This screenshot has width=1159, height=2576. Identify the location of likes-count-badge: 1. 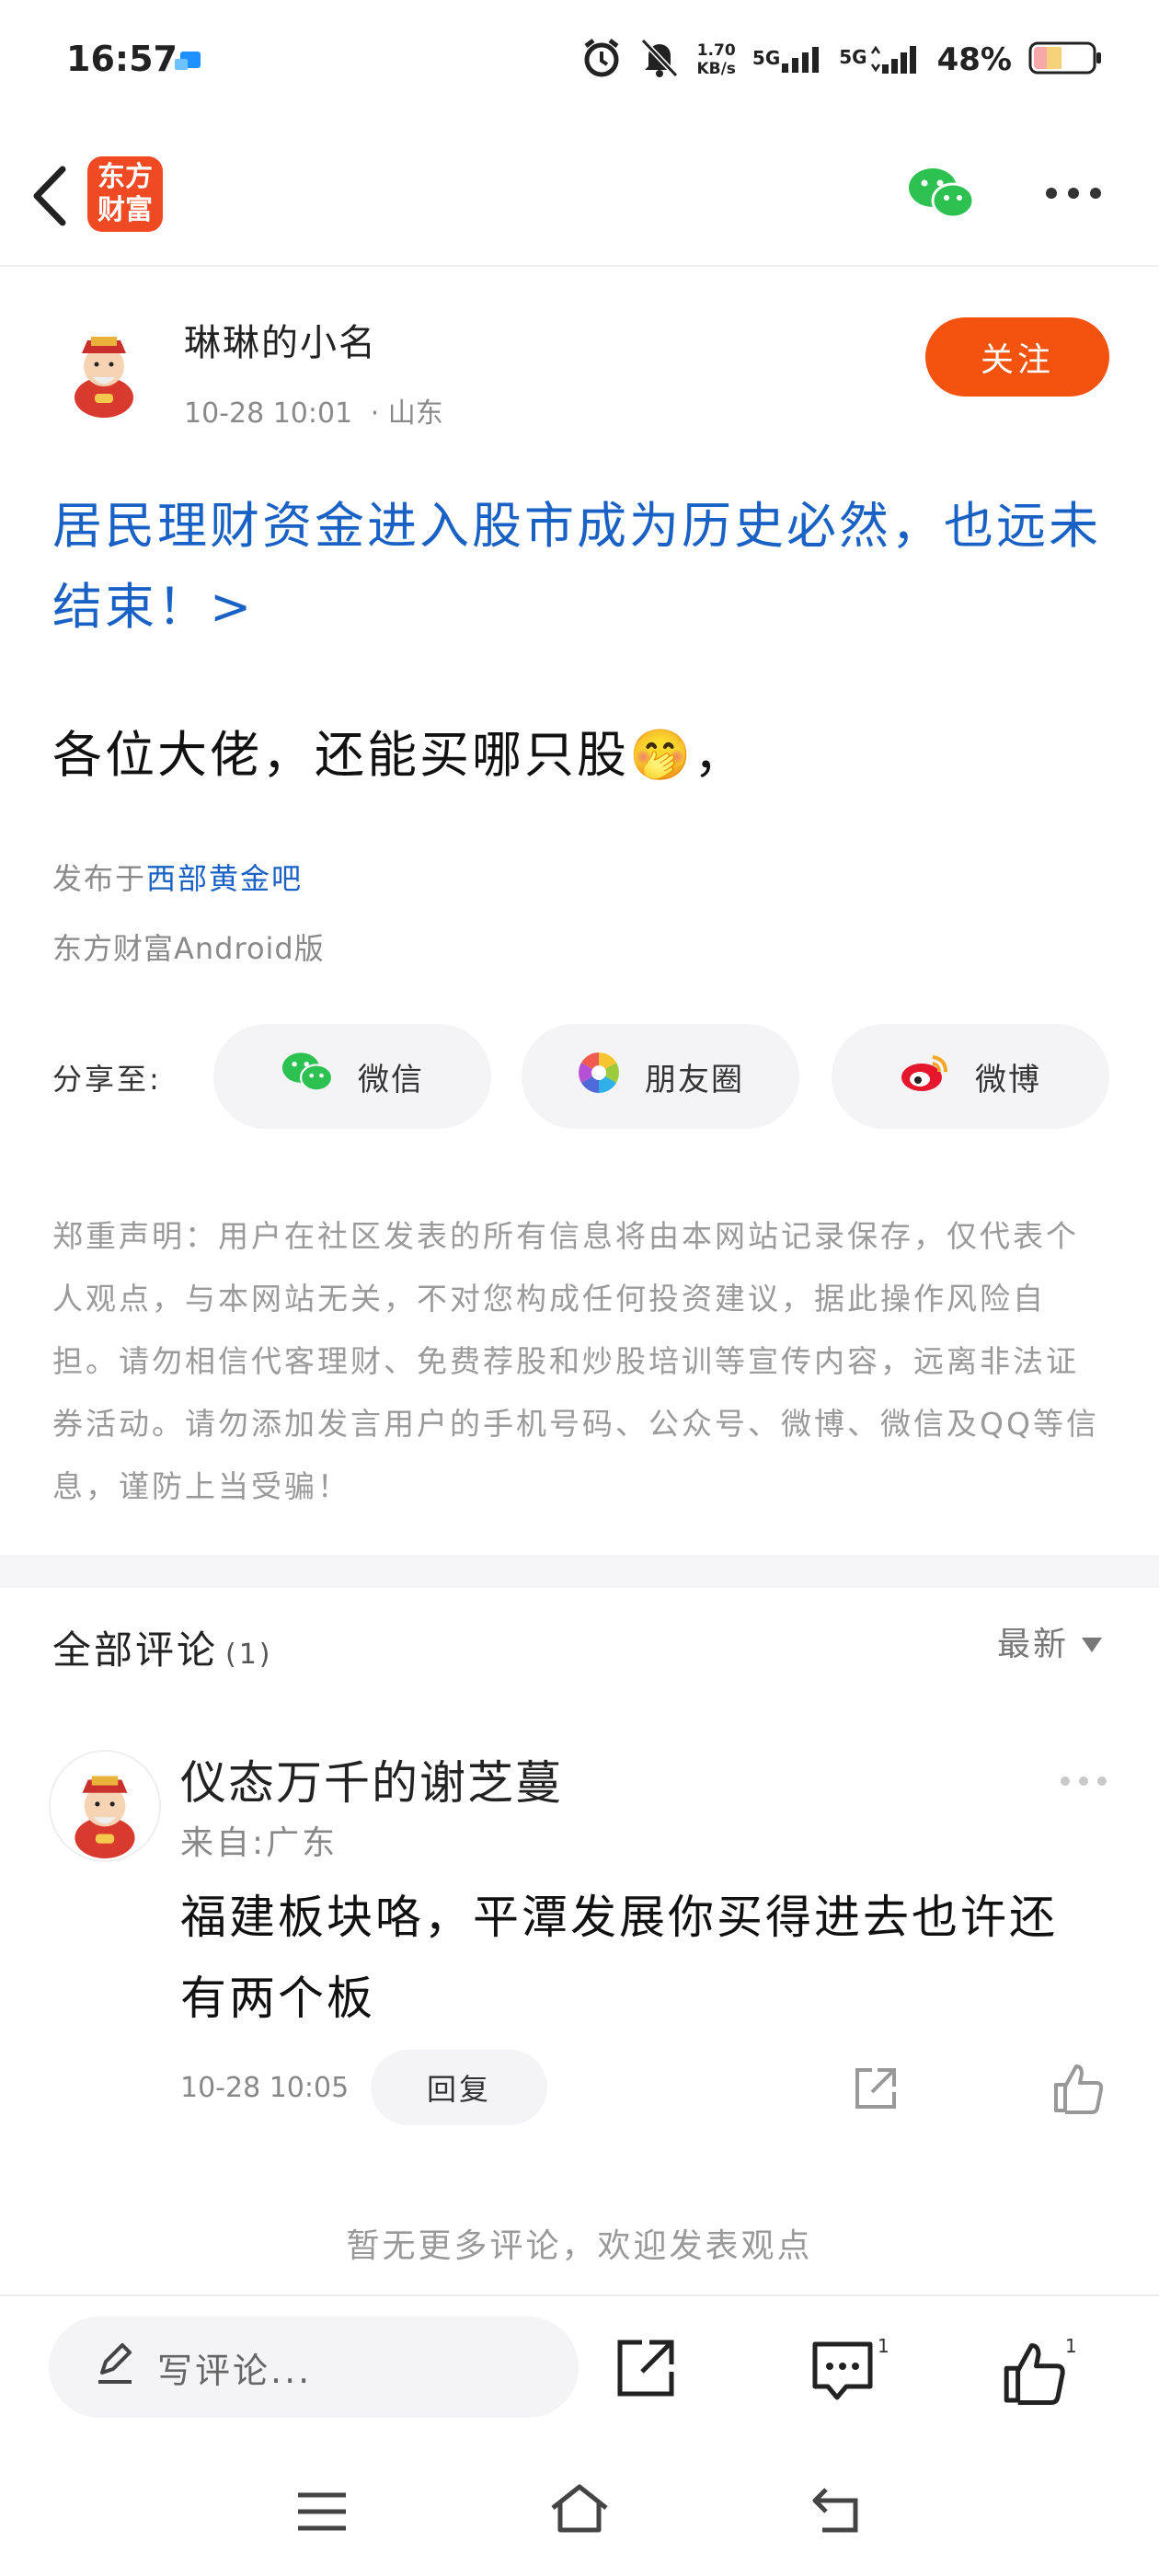
(1071, 2346).